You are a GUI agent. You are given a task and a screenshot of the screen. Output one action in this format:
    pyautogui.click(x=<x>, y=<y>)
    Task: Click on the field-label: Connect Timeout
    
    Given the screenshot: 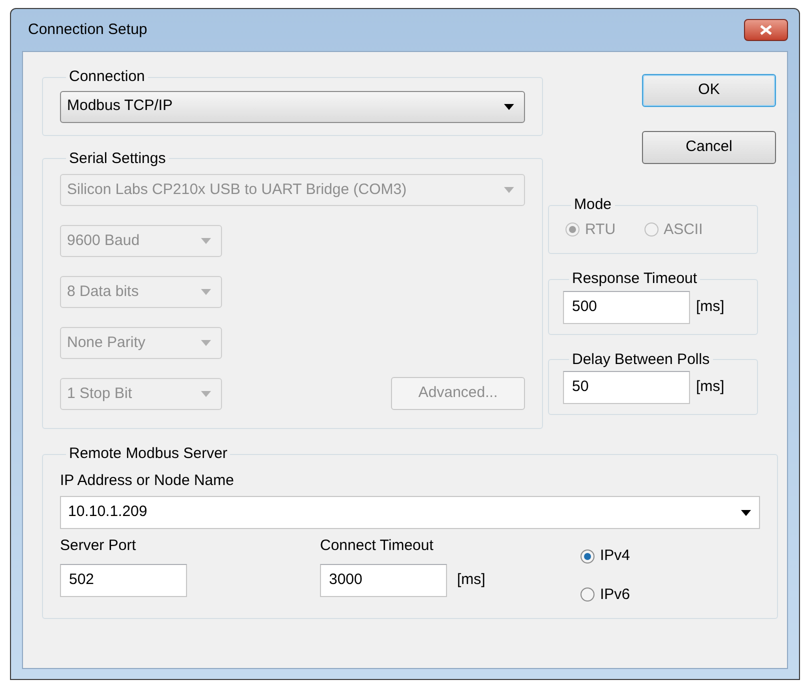 What is the action you would take?
    pyautogui.click(x=377, y=546)
    